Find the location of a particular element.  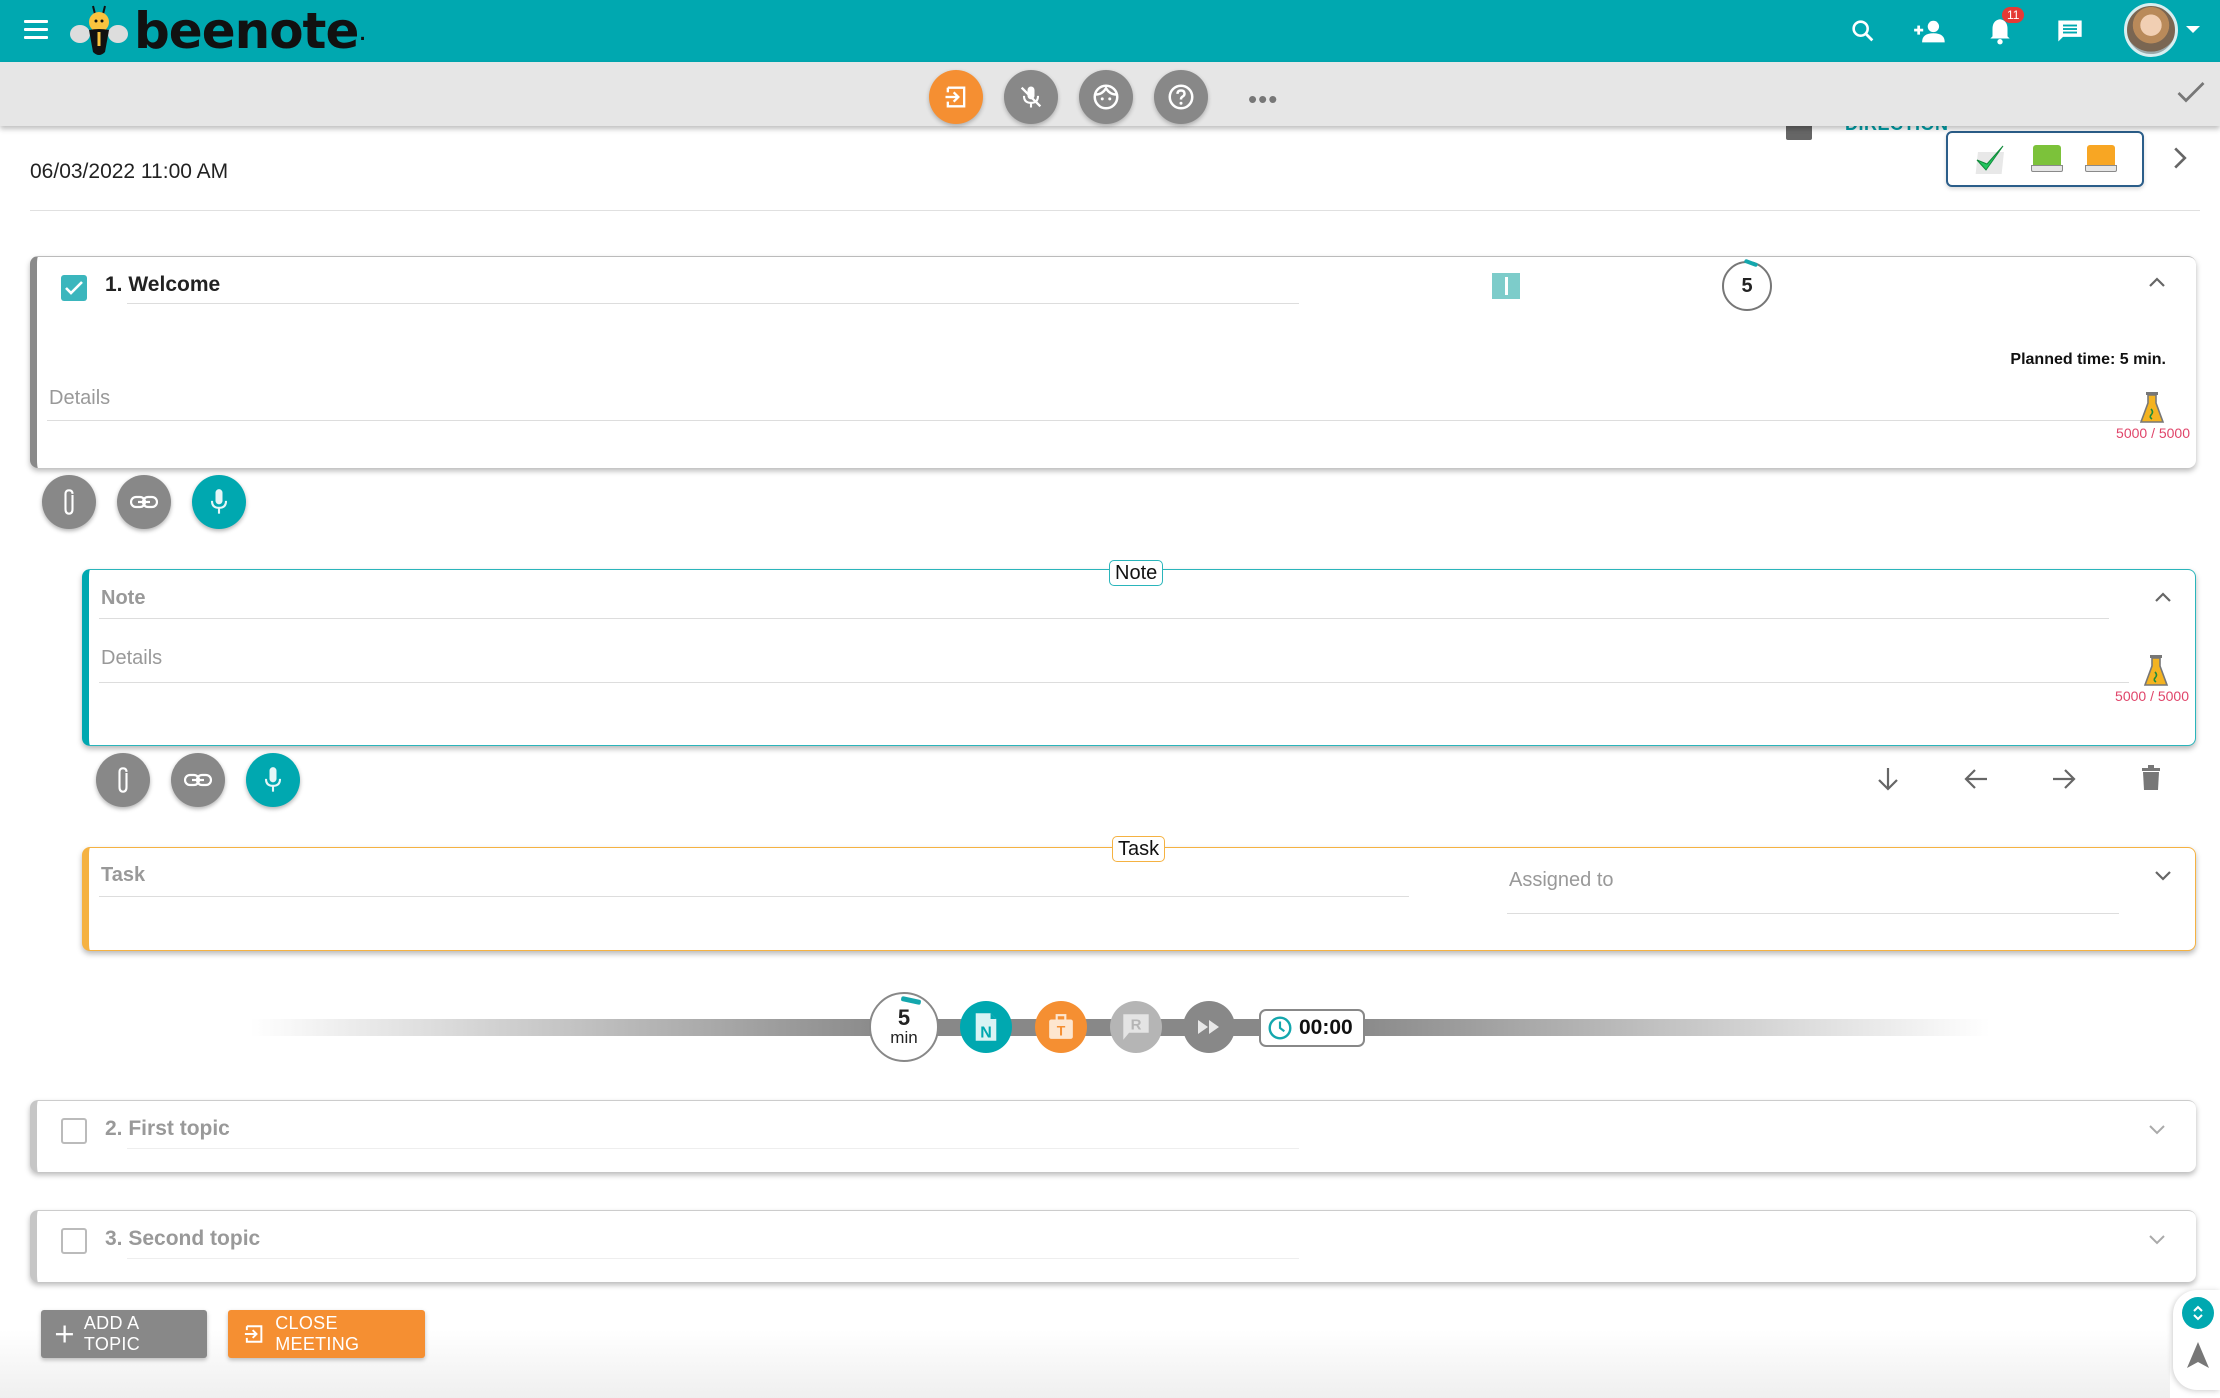

search-icon is located at coordinates (1863, 31).